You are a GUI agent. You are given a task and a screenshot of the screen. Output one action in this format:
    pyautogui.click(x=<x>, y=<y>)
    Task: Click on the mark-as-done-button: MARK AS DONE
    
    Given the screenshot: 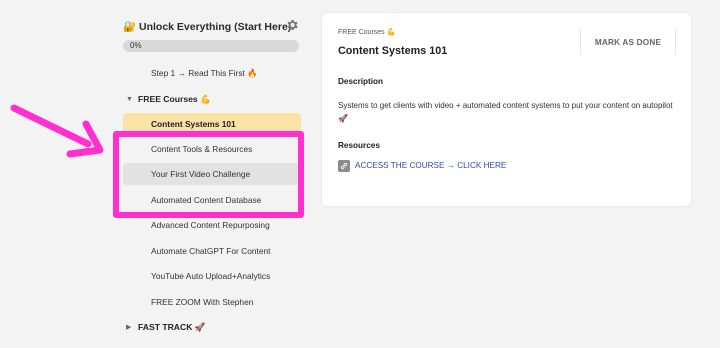 What is the action you would take?
    pyautogui.click(x=628, y=42)
    